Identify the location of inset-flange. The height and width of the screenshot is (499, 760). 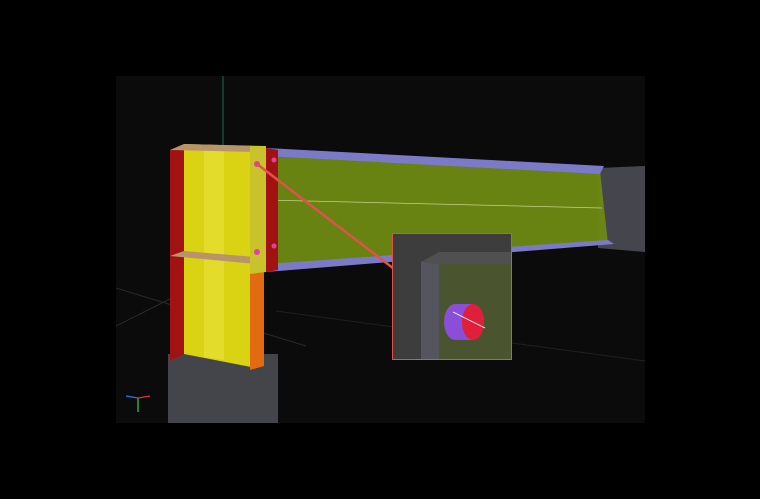
(430, 310).